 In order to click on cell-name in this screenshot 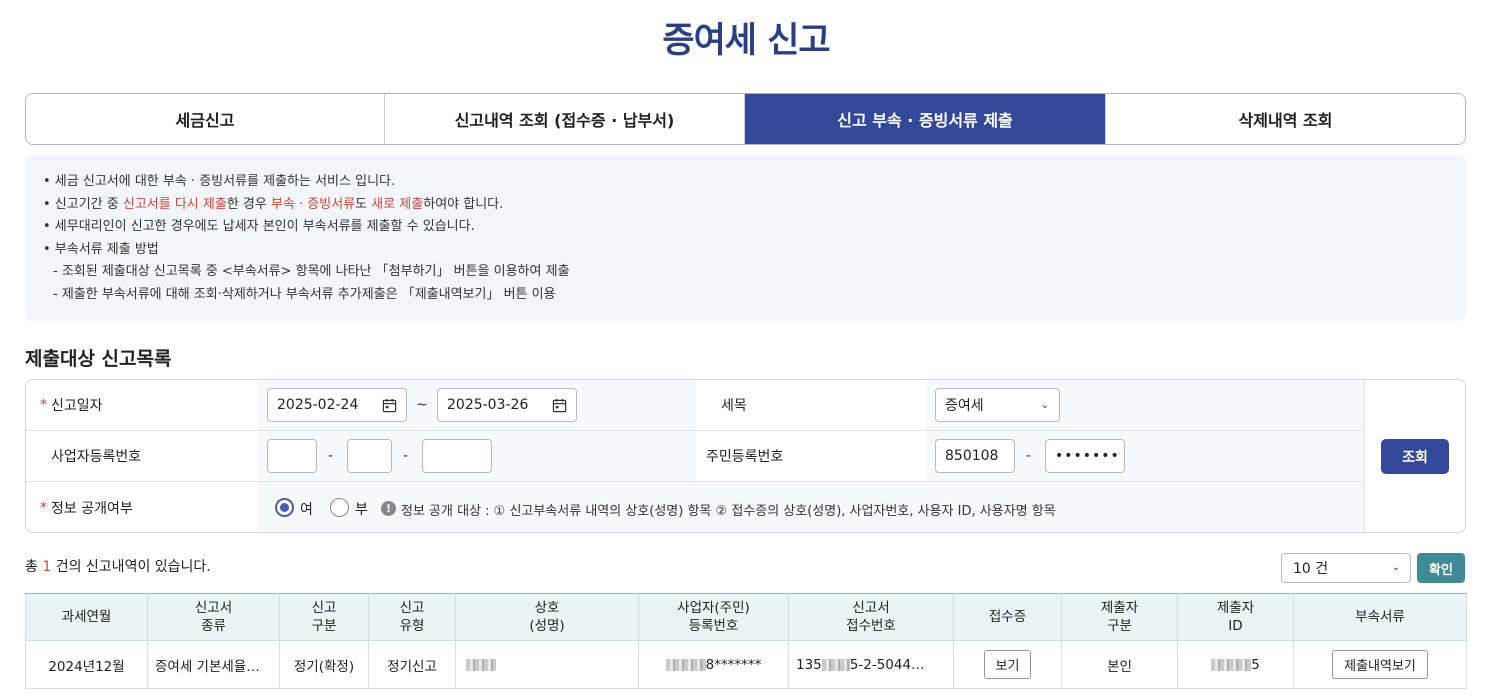, I will do `click(547, 664)`.